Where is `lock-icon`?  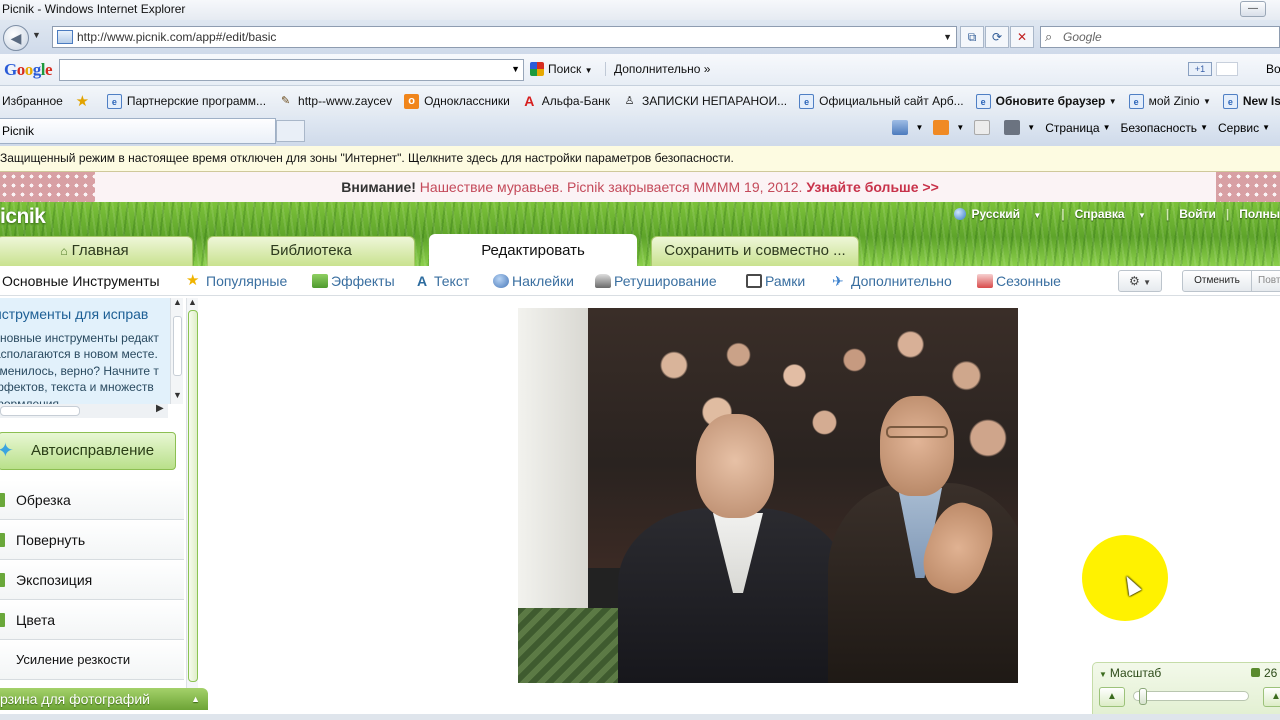 lock-icon is located at coordinates (1255, 672).